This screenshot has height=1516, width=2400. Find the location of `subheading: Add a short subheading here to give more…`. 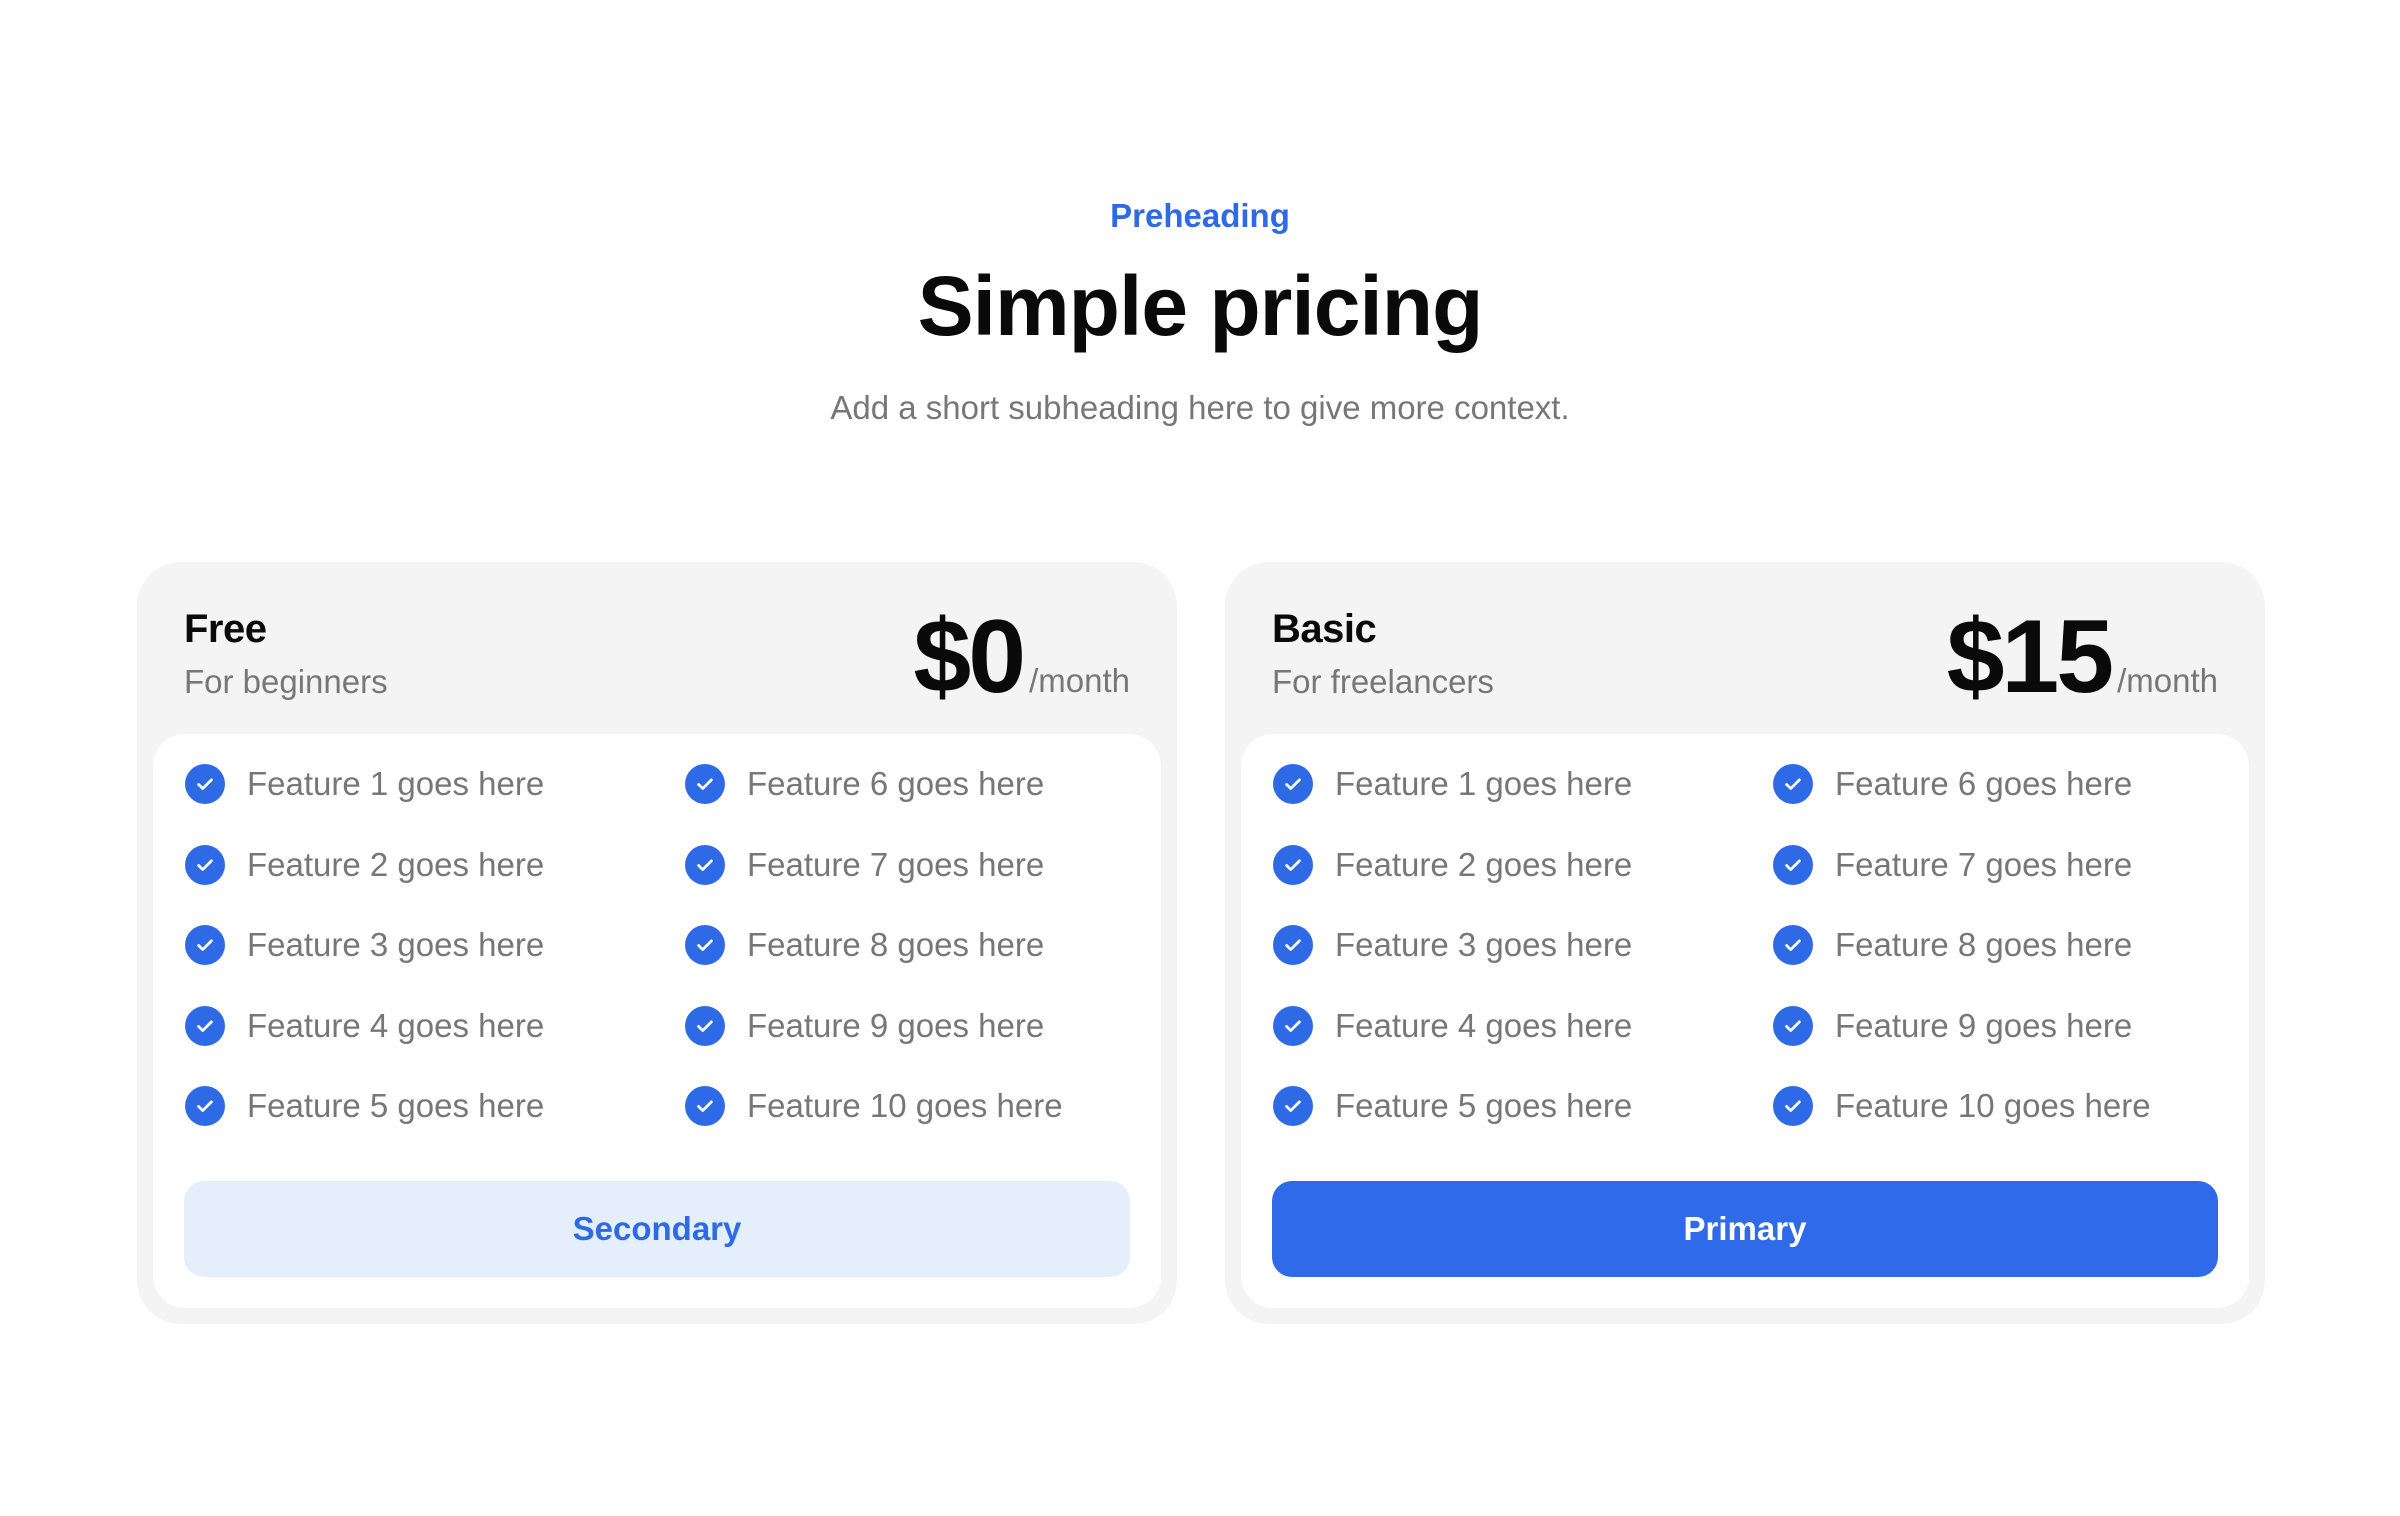

subheading: Add a short subheading here to give more… is located at coordinates (1200, 407).